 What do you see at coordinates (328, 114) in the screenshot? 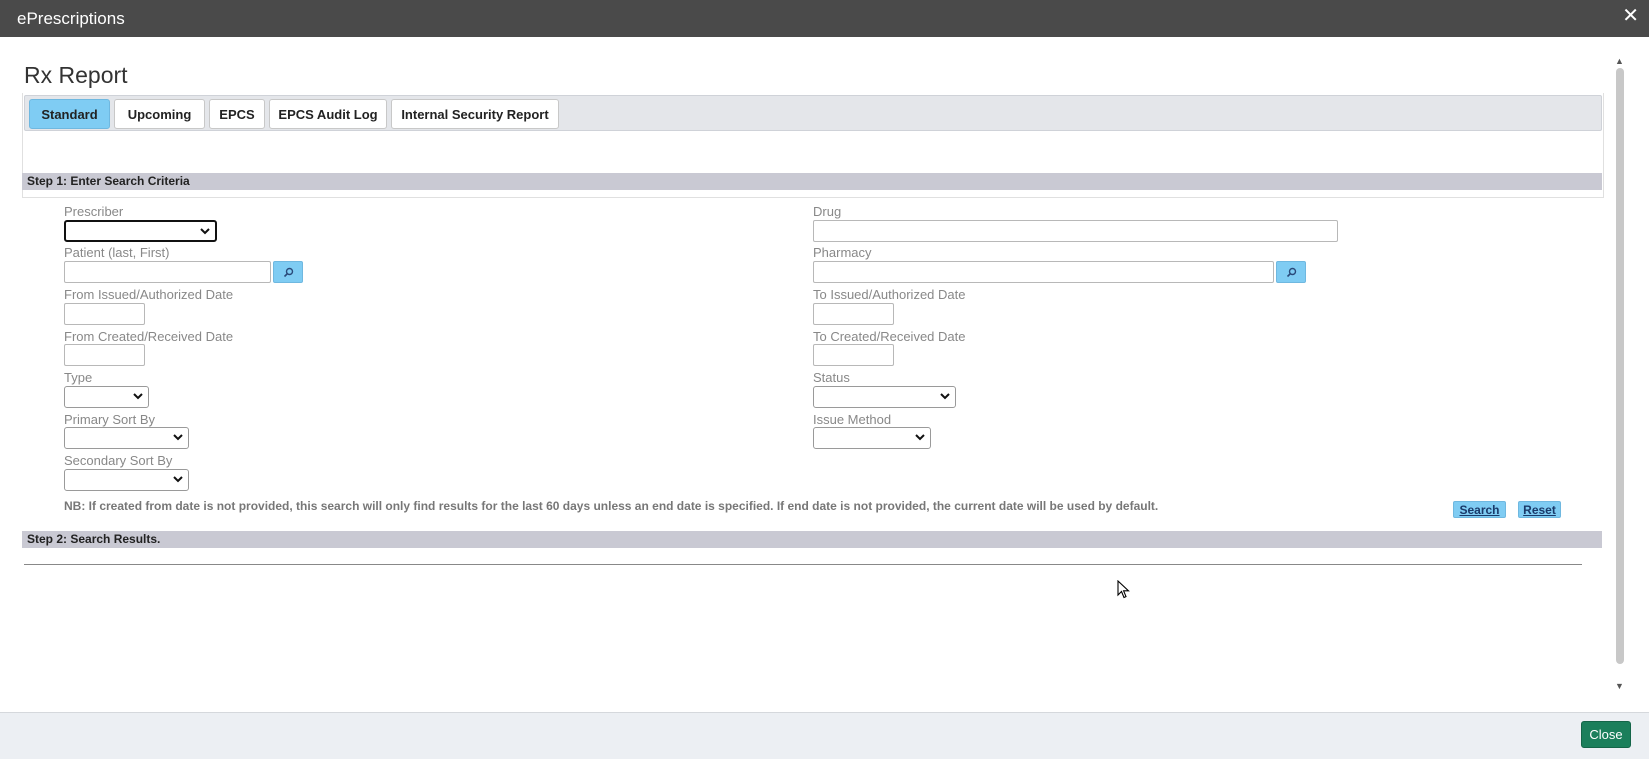
I see `tab-epcs-audit-log: EPCS Audit Log` at bounding box center [328, 114].